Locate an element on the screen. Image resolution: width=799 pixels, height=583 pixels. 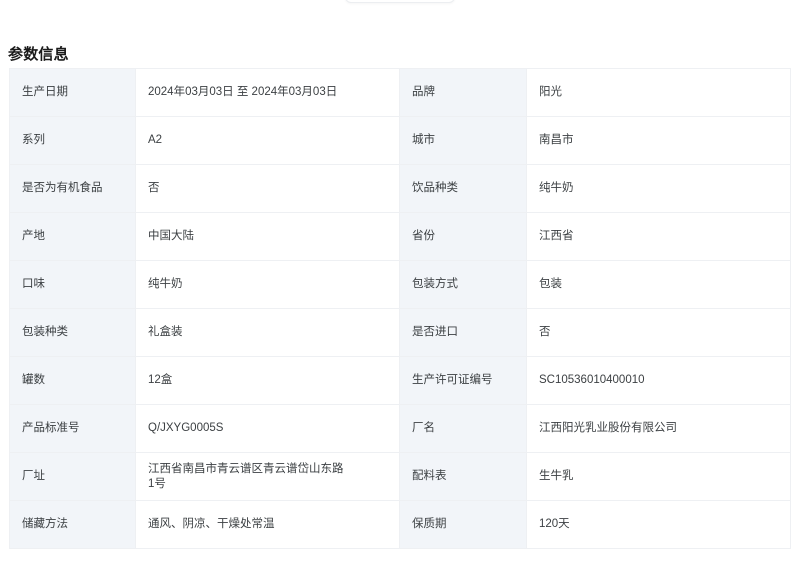
param-value: Q/JXYG0005S is located at coordinates (267, 428).